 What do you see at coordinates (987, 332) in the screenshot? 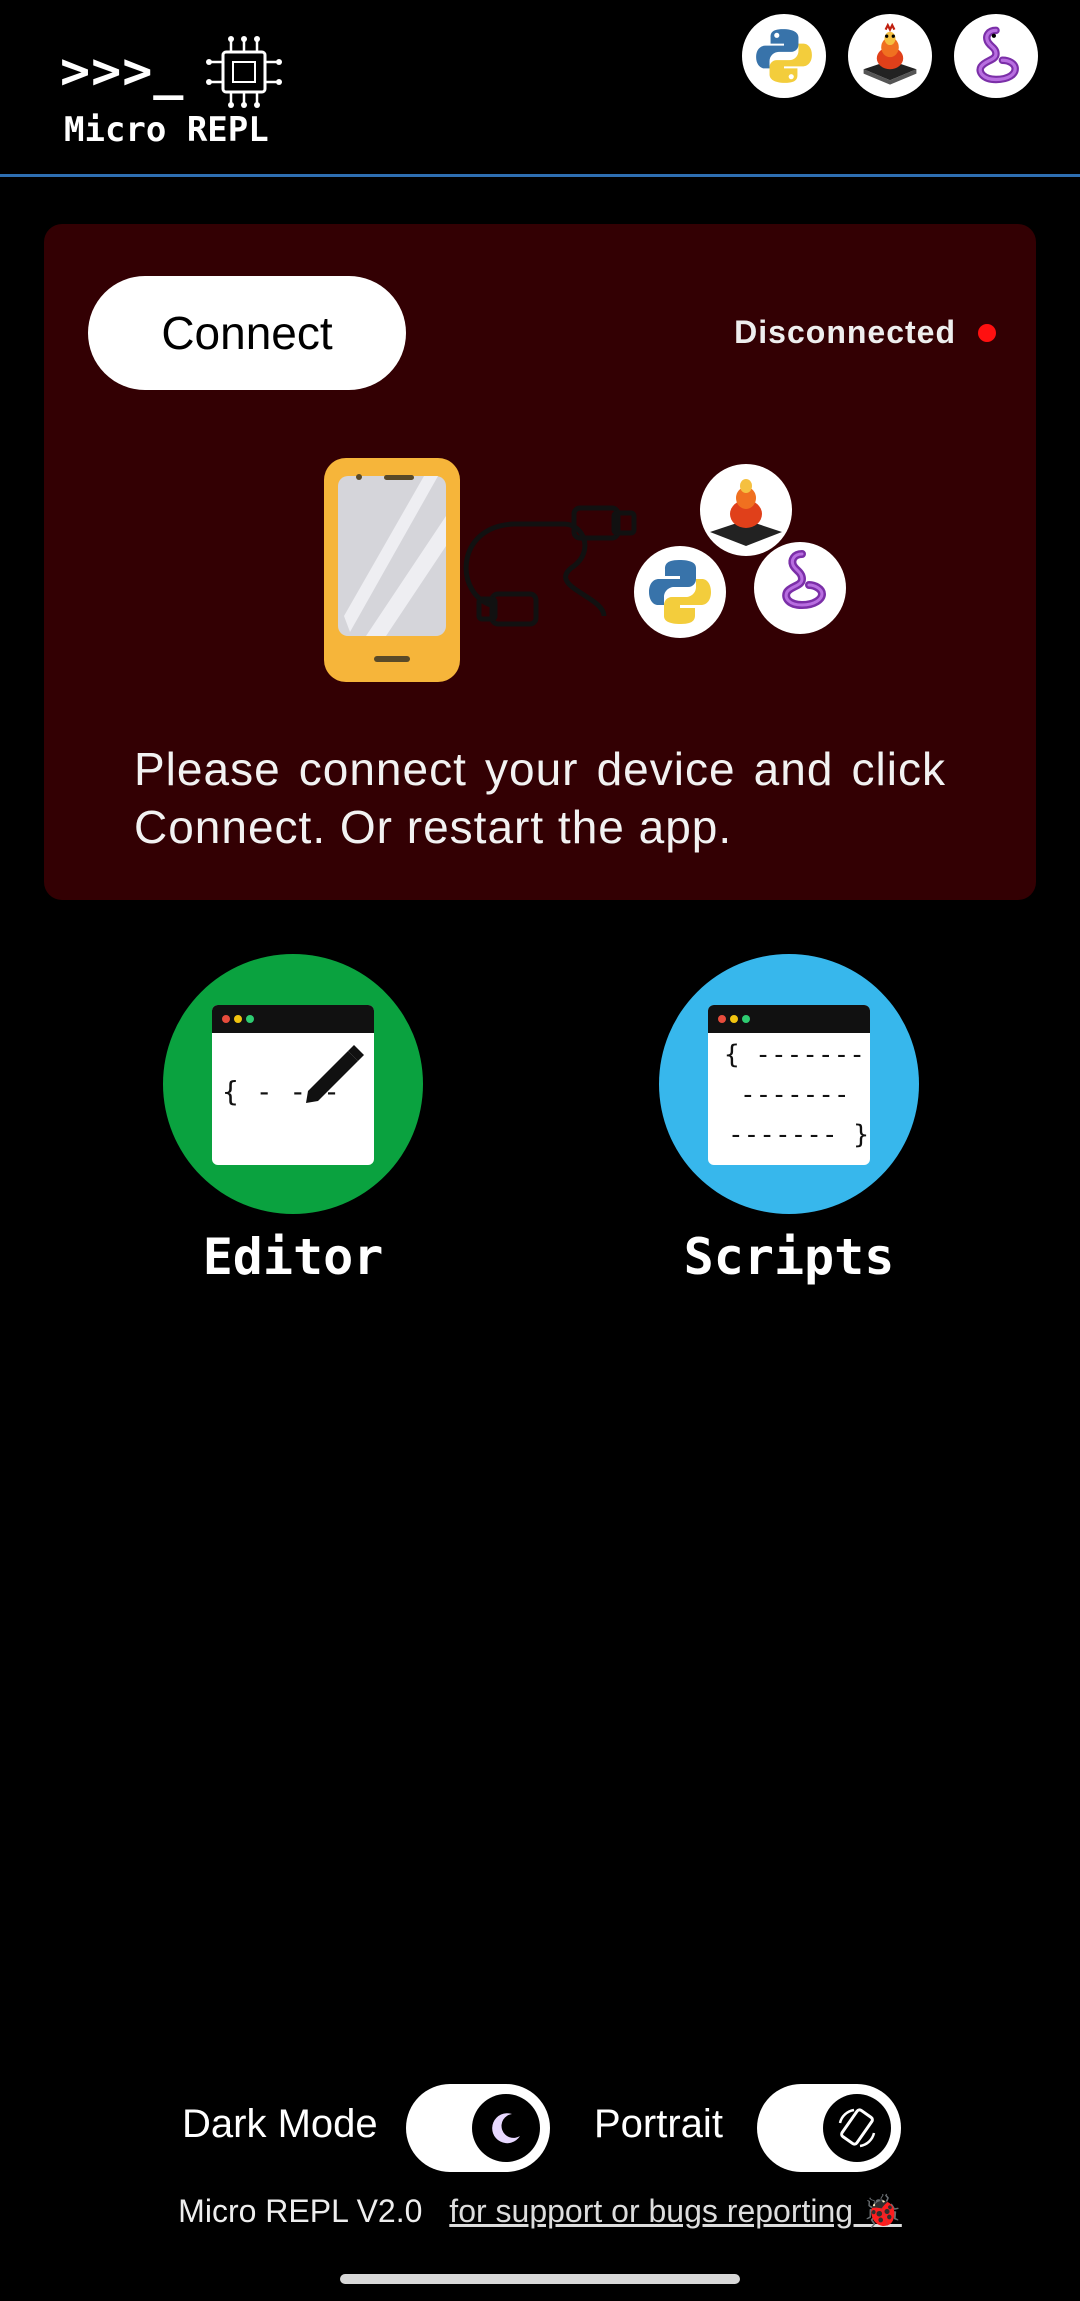
I see `status-indicator-dot` at bounding box center [987, 332].